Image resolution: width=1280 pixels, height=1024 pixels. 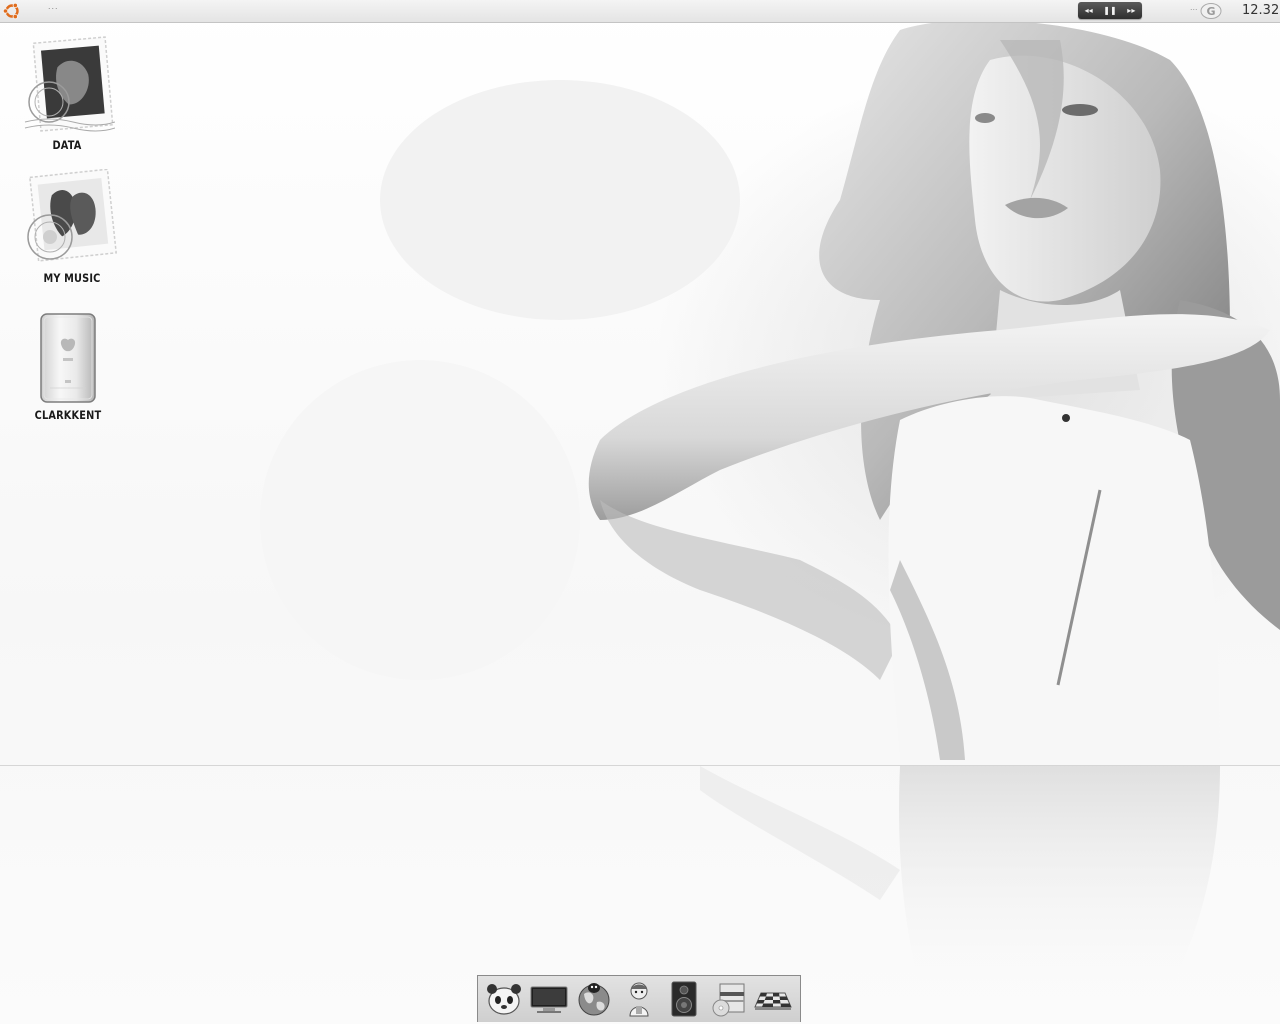 I want to click on dock-bar, so click(x=639, y=998).